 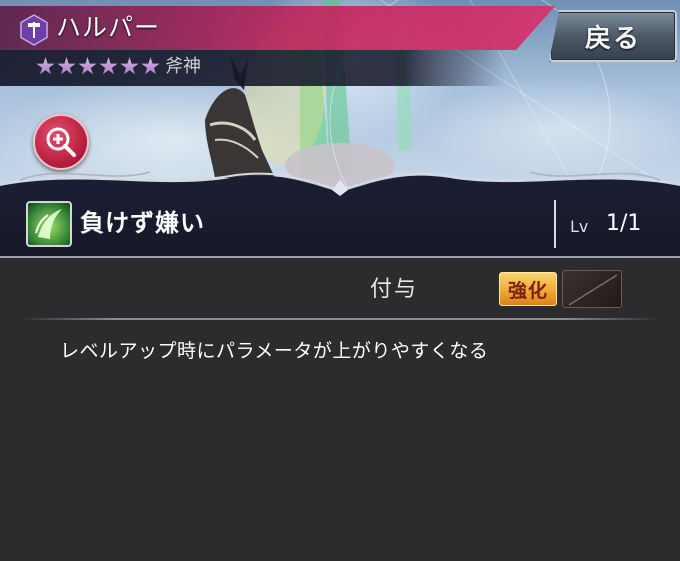 What do you see at coordinates (142, 223) in the screenshot?
I see `skill-name: 負けず嫌い` at bounding box center [142, 223].